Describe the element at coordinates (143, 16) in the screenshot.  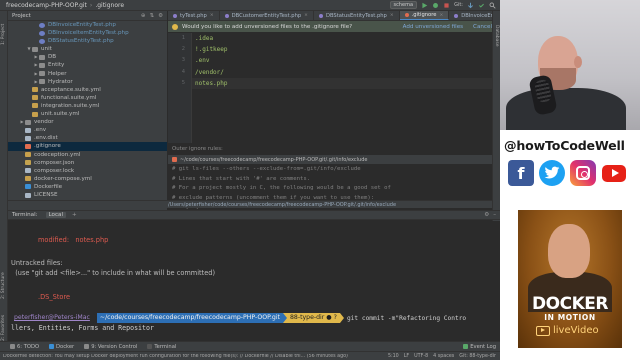
I see `locate-icon: ⊕` at that location.